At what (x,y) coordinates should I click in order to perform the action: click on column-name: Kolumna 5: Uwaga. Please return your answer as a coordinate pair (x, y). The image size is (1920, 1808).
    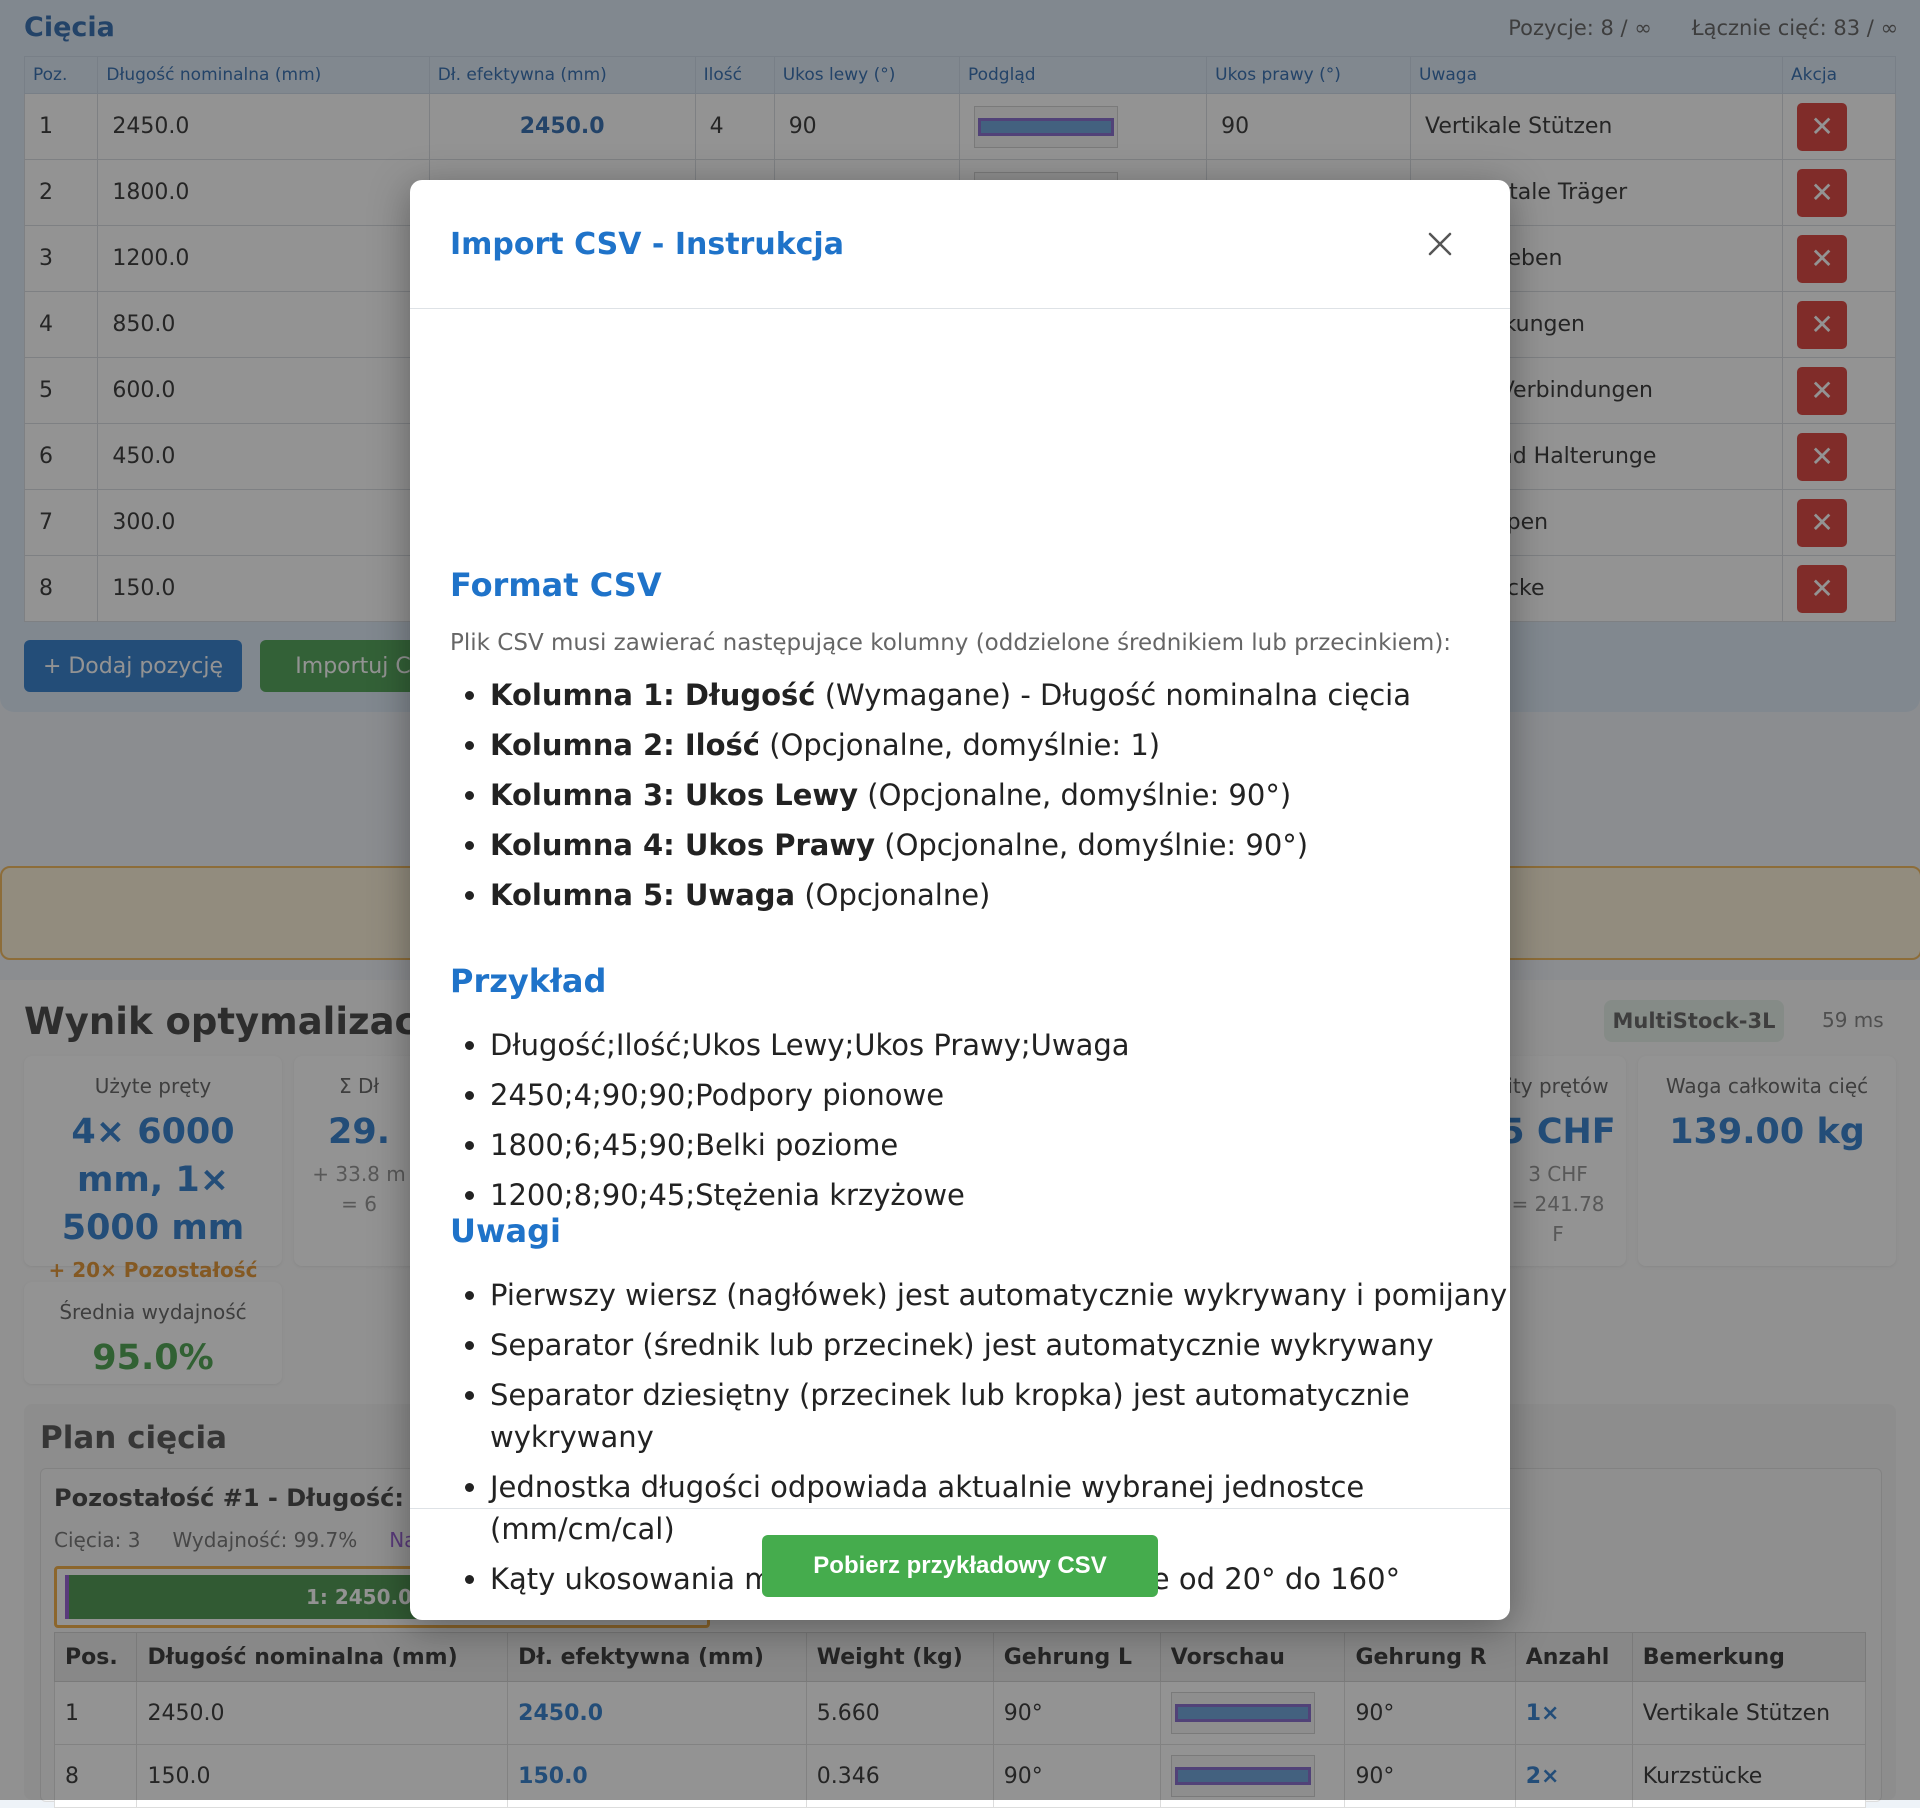
    Looking at the image, I should click on (643, 895).